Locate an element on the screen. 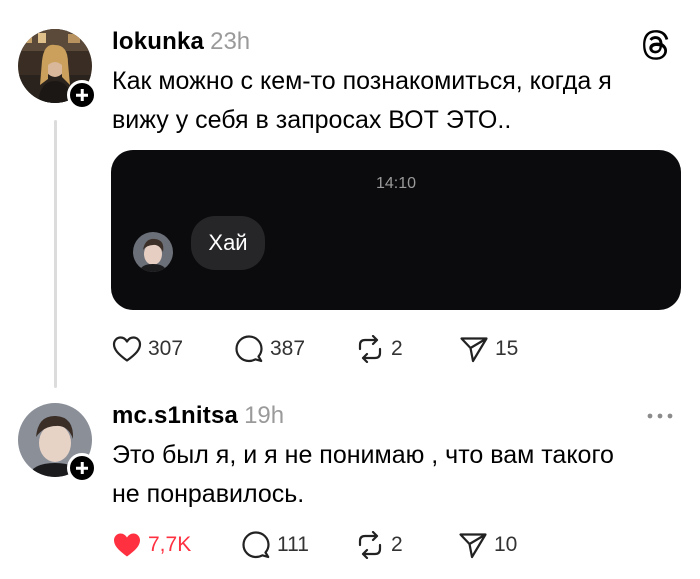 The image size is (700, 579). dm-message-bubble: Хай is located at coordinates (228, 243).